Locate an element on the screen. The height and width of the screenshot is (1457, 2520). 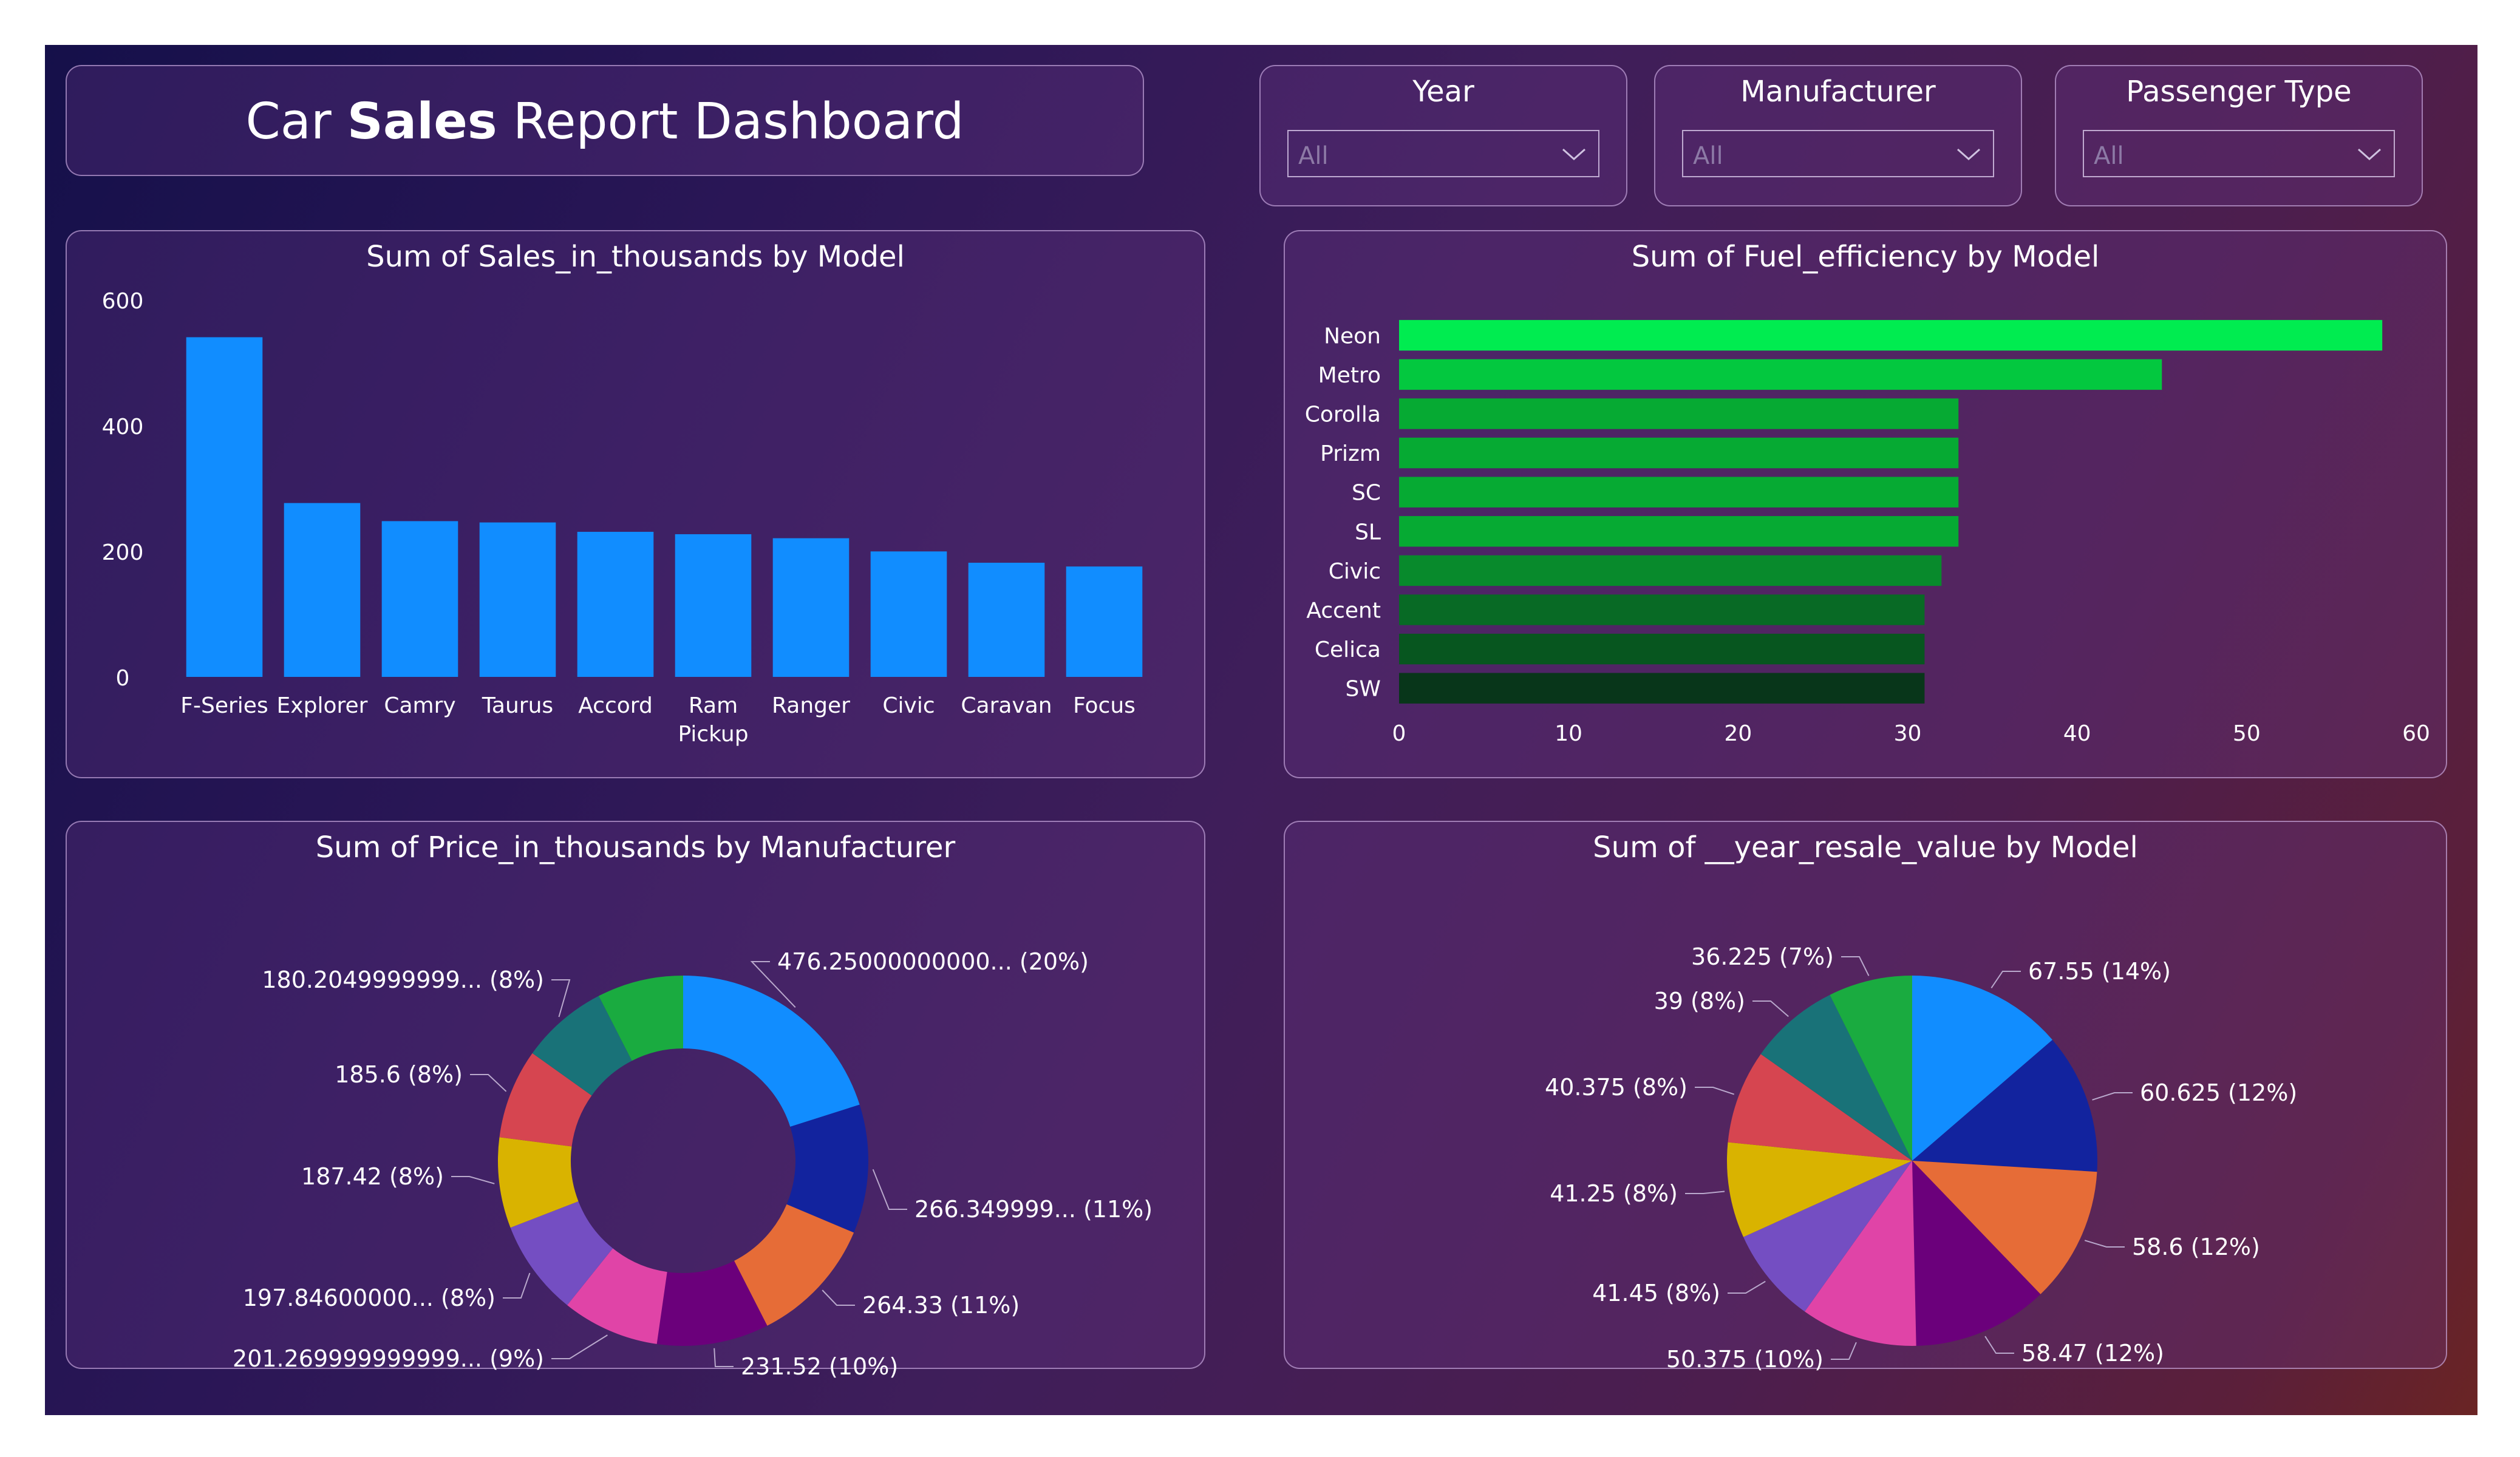
data-label: 50.375 (10%) is located at coordinates (1745, 1359).